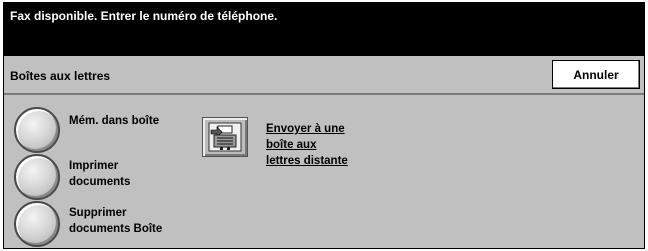 The width and height of the screenshot is (648, 251). Describe the element at coordinates (100, 174) in the screenshot. I see `option-label: Imprimer documents` at that location.